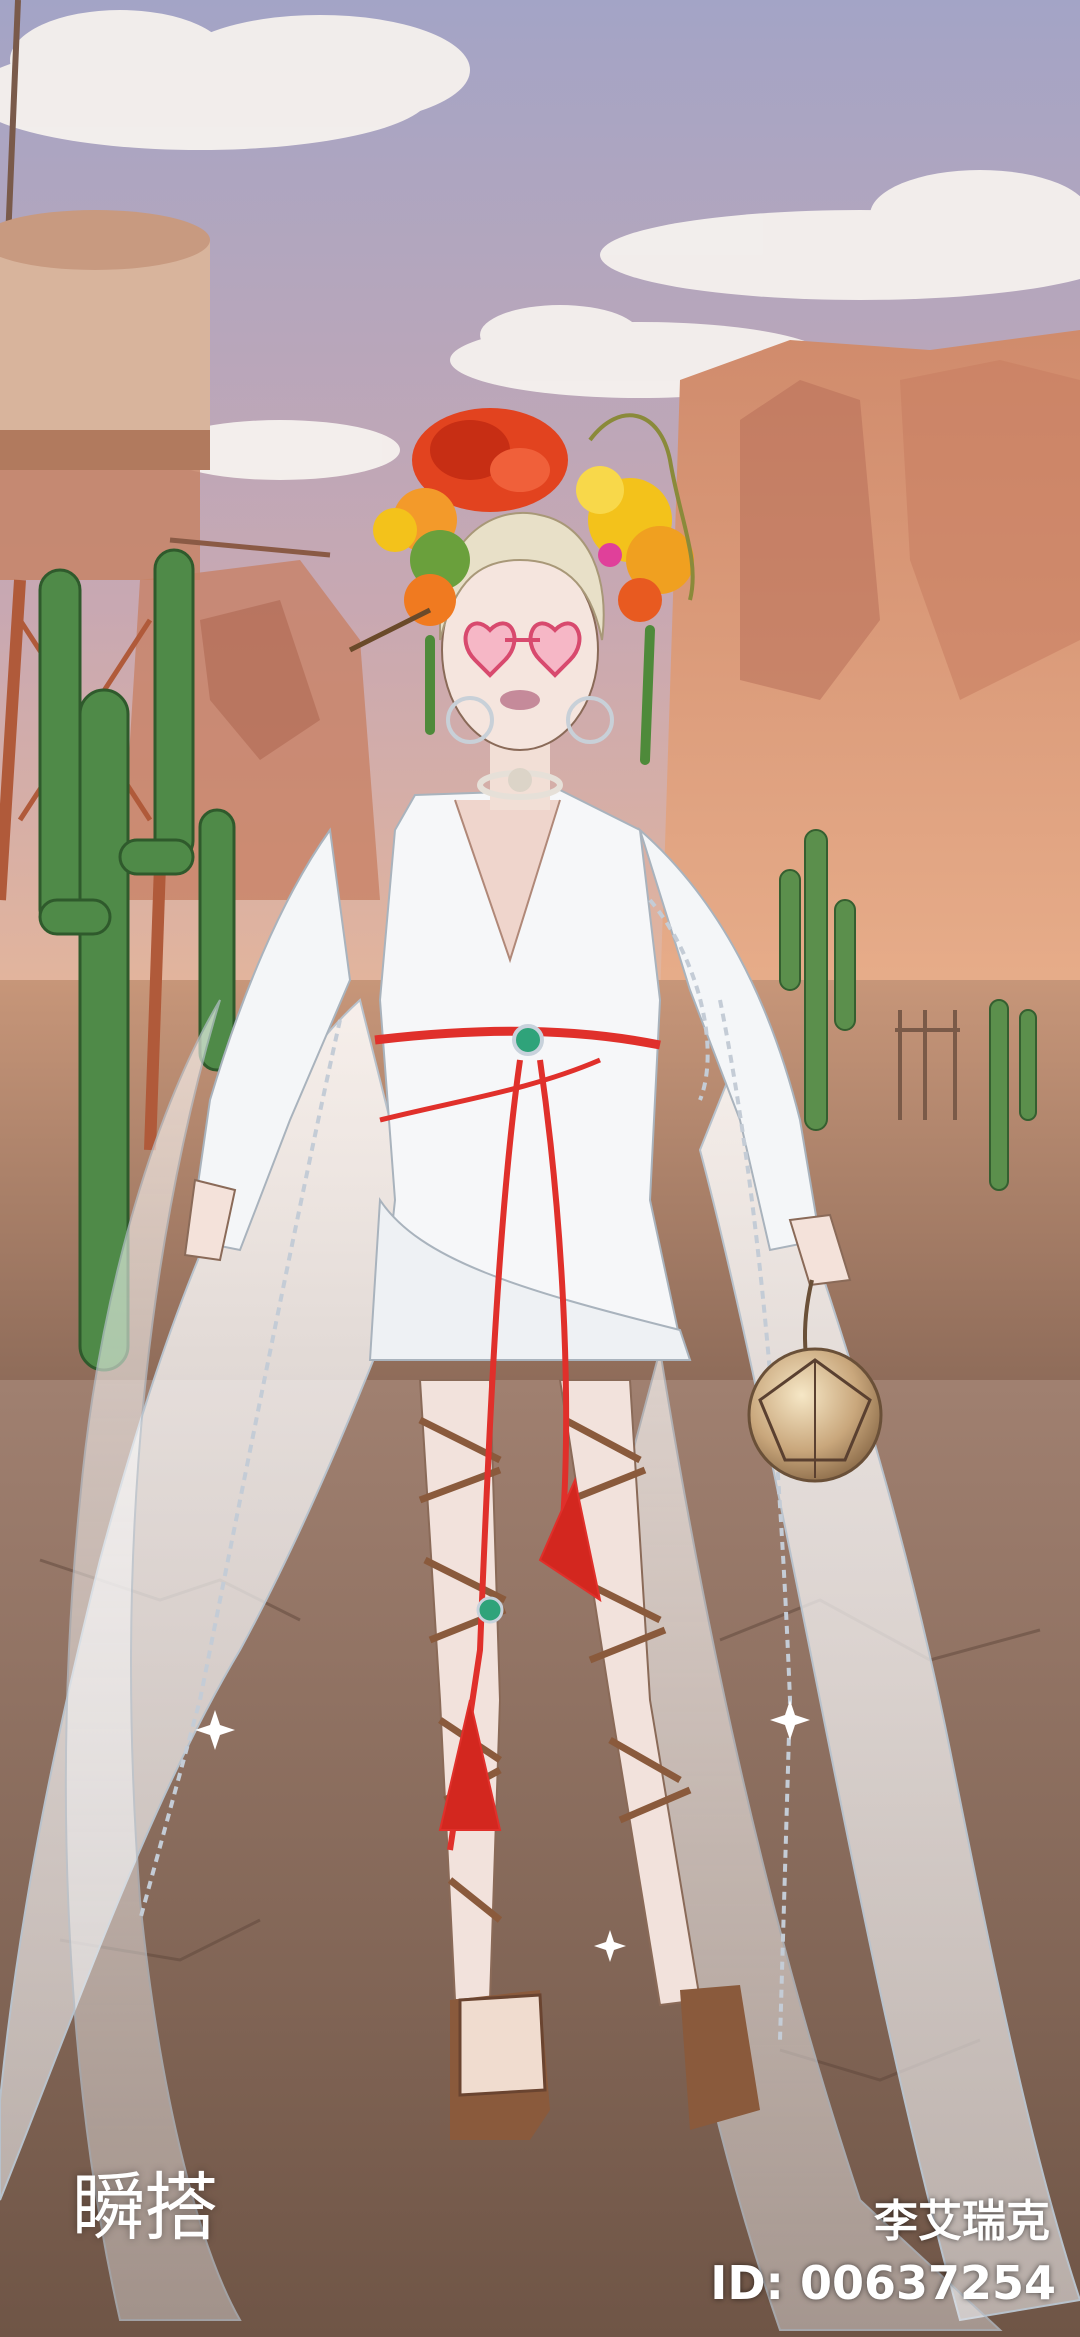 This screenshot has width=1080, height=2337. I want to click on game-logo: 瞬搭, so click(145, 2208).